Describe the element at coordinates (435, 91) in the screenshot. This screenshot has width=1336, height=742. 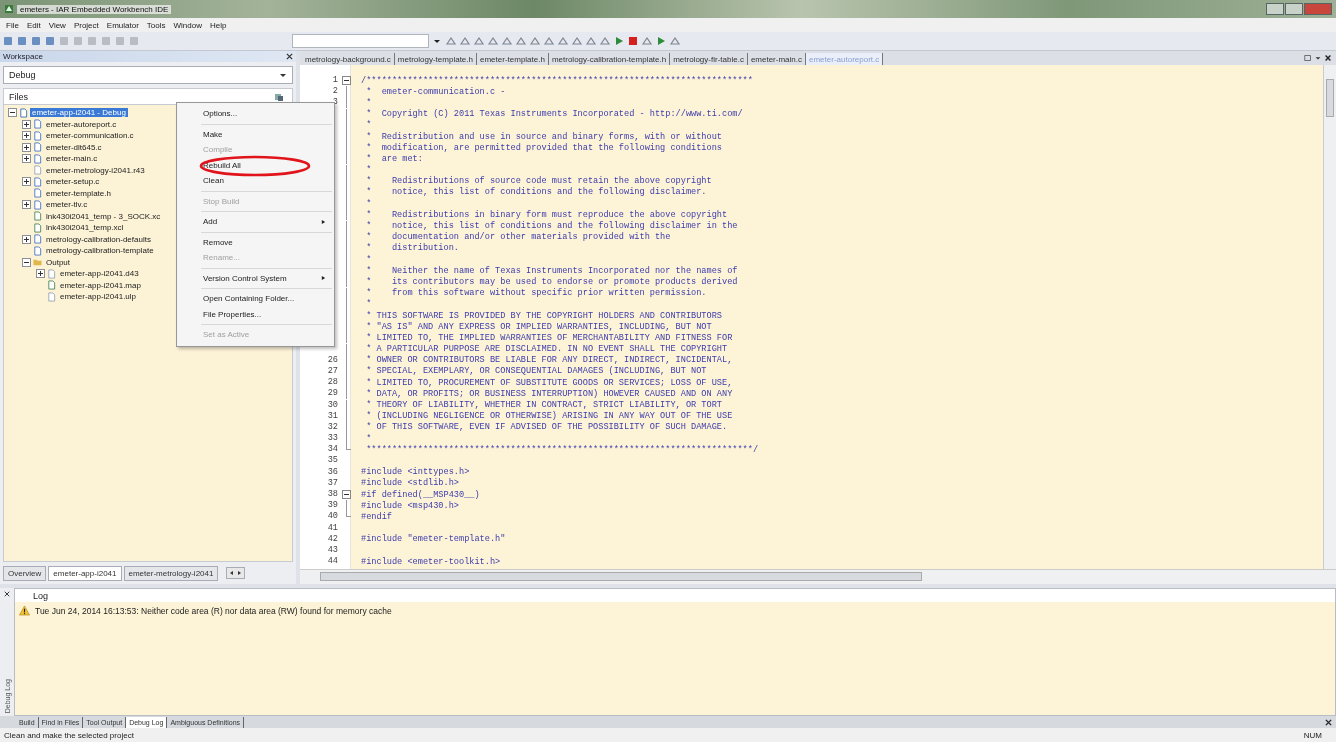
I see `code-line: * emeter-communication.c -` at that location.